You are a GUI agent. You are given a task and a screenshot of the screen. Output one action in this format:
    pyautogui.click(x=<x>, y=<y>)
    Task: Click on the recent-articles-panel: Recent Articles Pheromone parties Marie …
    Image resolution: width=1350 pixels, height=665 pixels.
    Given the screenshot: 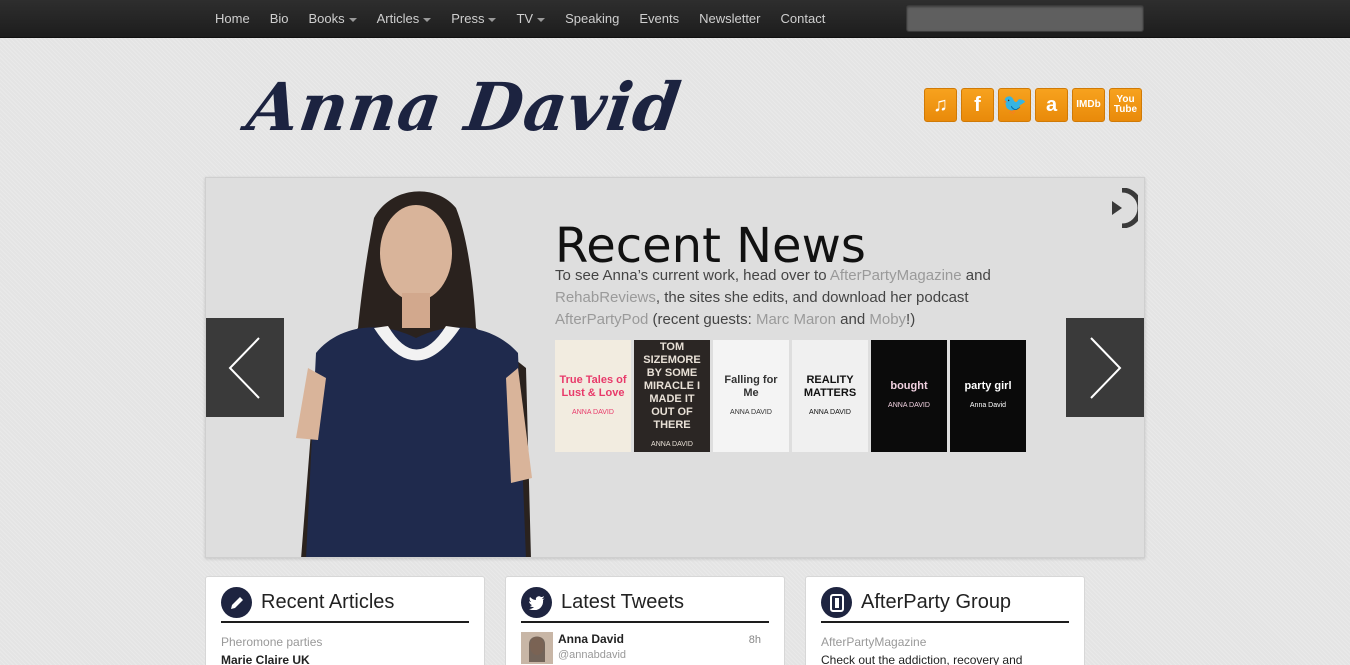 What is the action you would take?
    pyautogui.click(x=345, y=620)
    